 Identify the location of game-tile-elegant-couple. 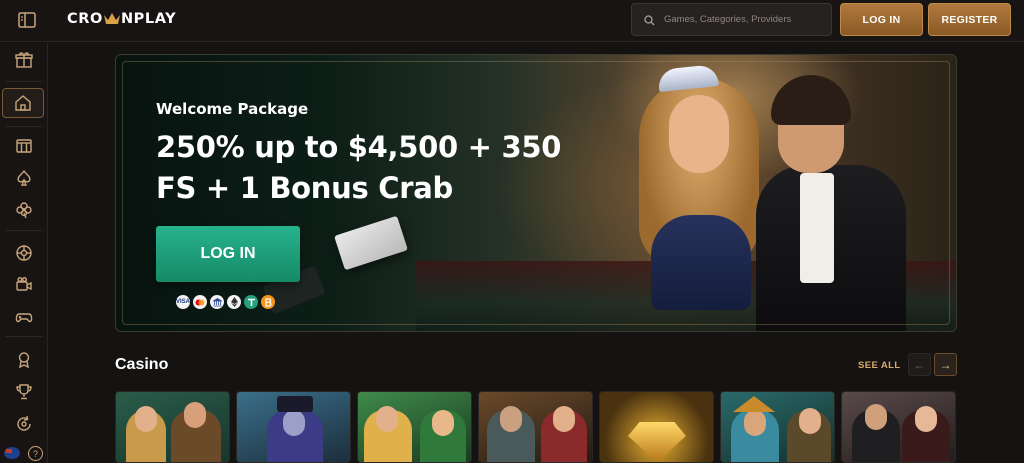
(898, 427).